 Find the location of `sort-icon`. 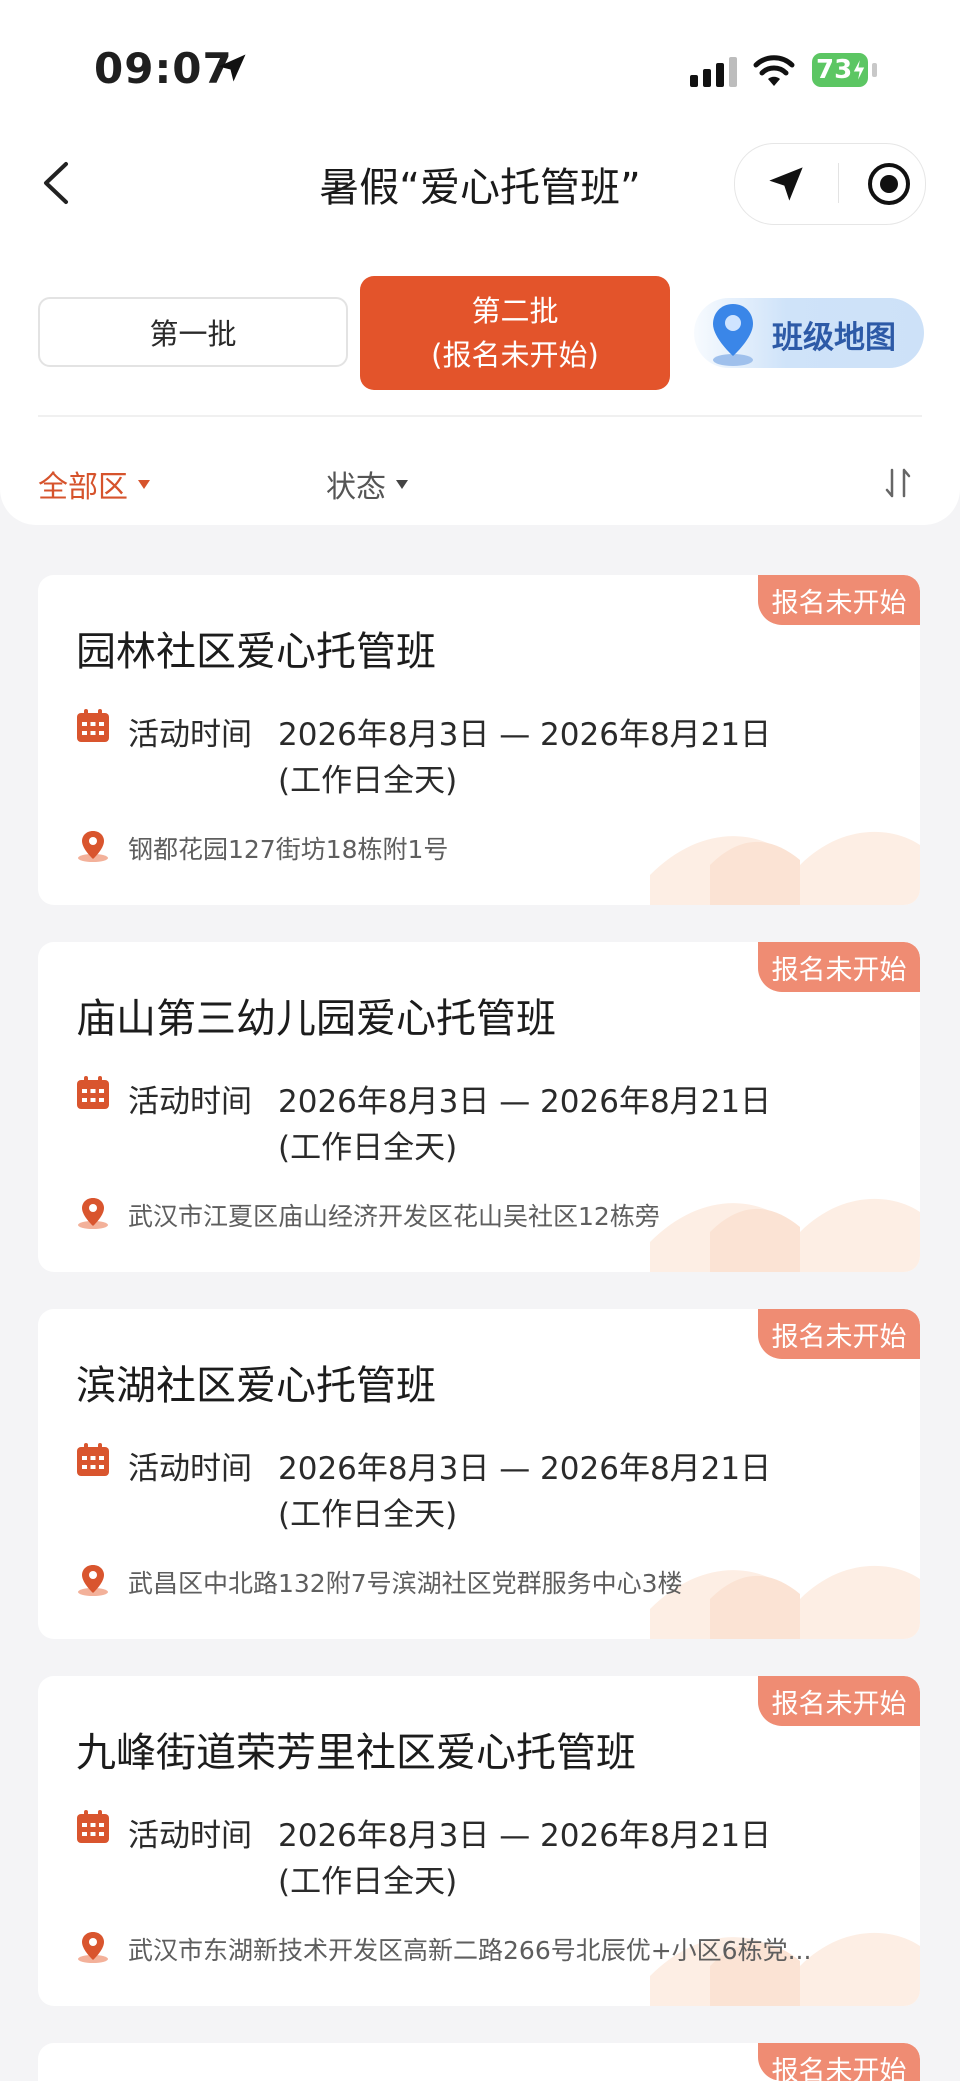

sort-icon is located at coordinates (898, 483).